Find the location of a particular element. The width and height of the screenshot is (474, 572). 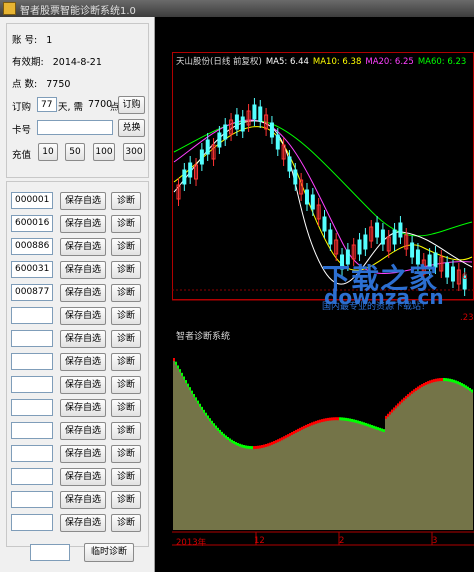

card-number-input is located at coordinates (75, 127).